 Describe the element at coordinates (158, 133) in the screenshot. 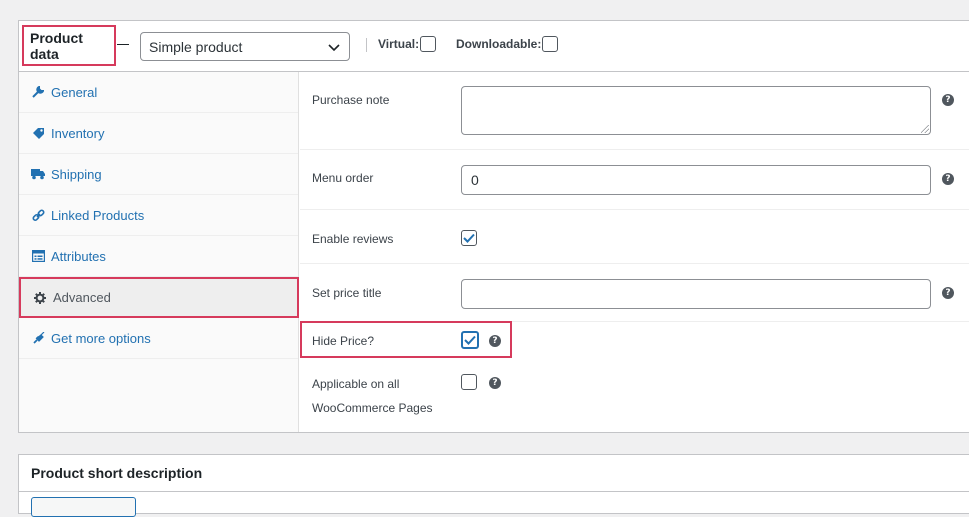

I see `tab-inventory: Inventory` at that location.